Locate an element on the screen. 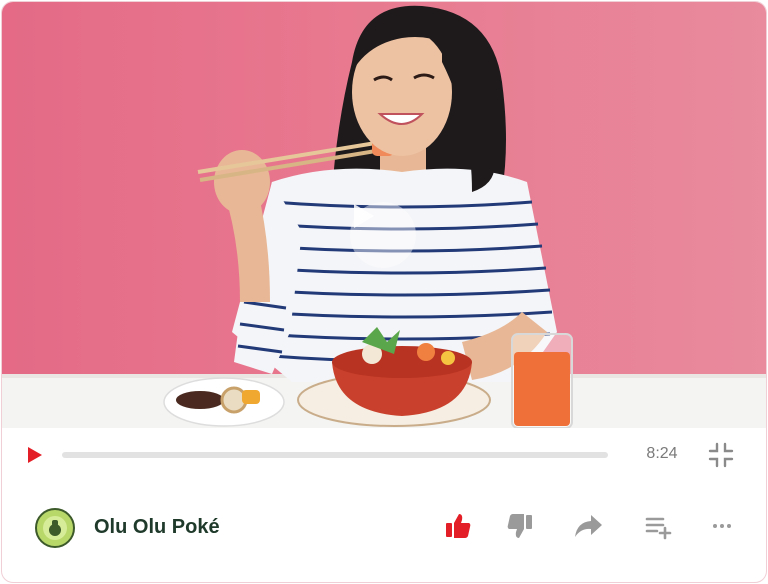 This screenshot has height=584, width=768. dislike-button is located at coordinates (520, 526).